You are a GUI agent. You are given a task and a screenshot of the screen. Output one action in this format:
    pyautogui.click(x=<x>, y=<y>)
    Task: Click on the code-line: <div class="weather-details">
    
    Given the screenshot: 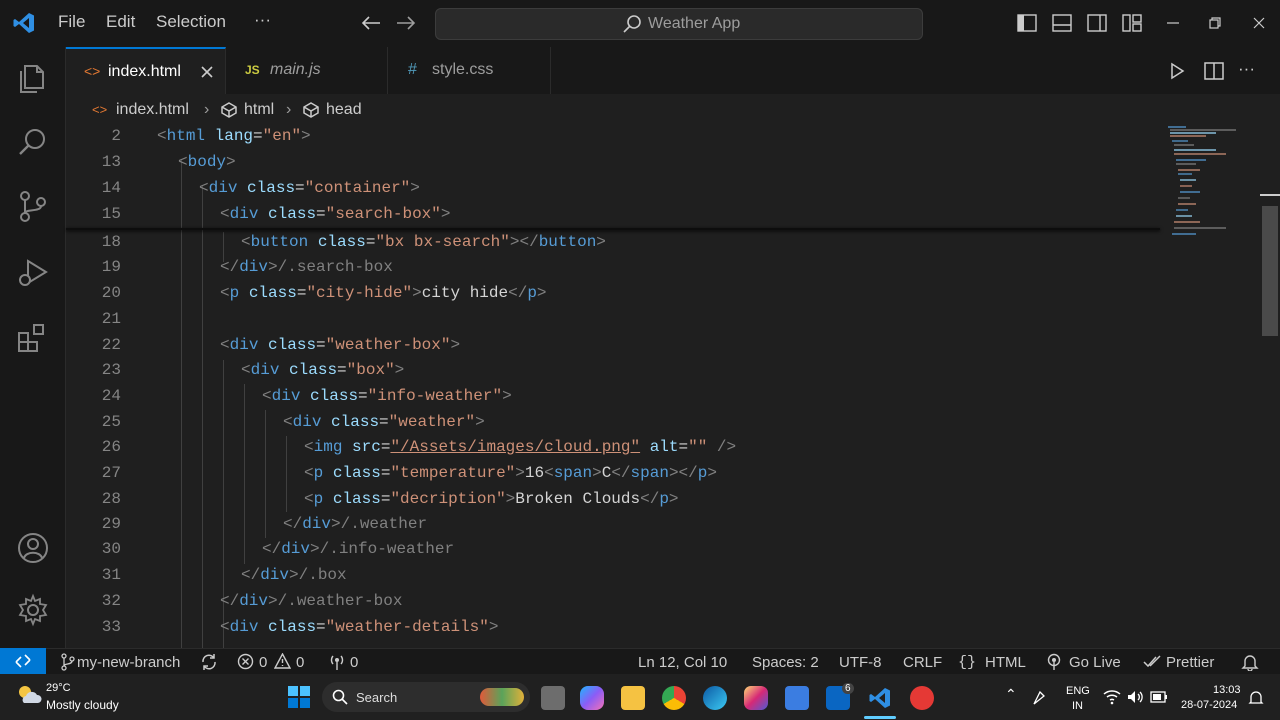 What is the action you would take?
    pyautogui.click(x=359, y=627)
    